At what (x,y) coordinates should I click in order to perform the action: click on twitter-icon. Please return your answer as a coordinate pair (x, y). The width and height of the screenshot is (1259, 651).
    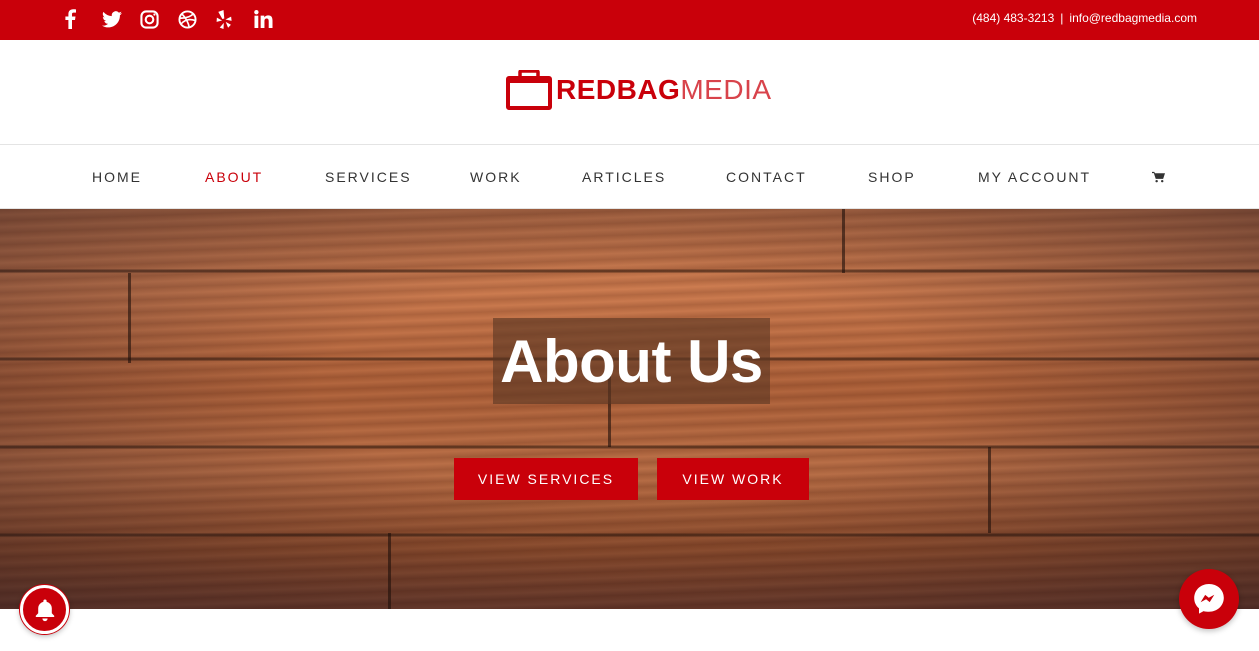
    Looking at the image, I should click on (121, 19).